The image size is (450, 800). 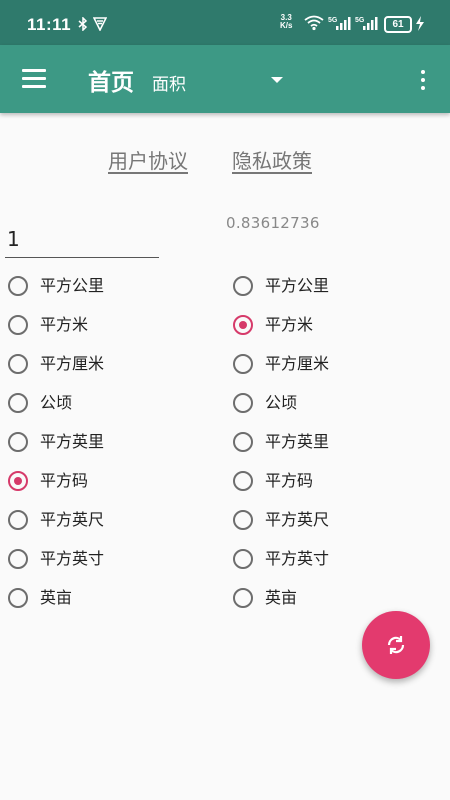 What do you see at coordinates (169, 85) in the screenshot?
I see `category-selected: 面积` at bounding box center [169, 85].